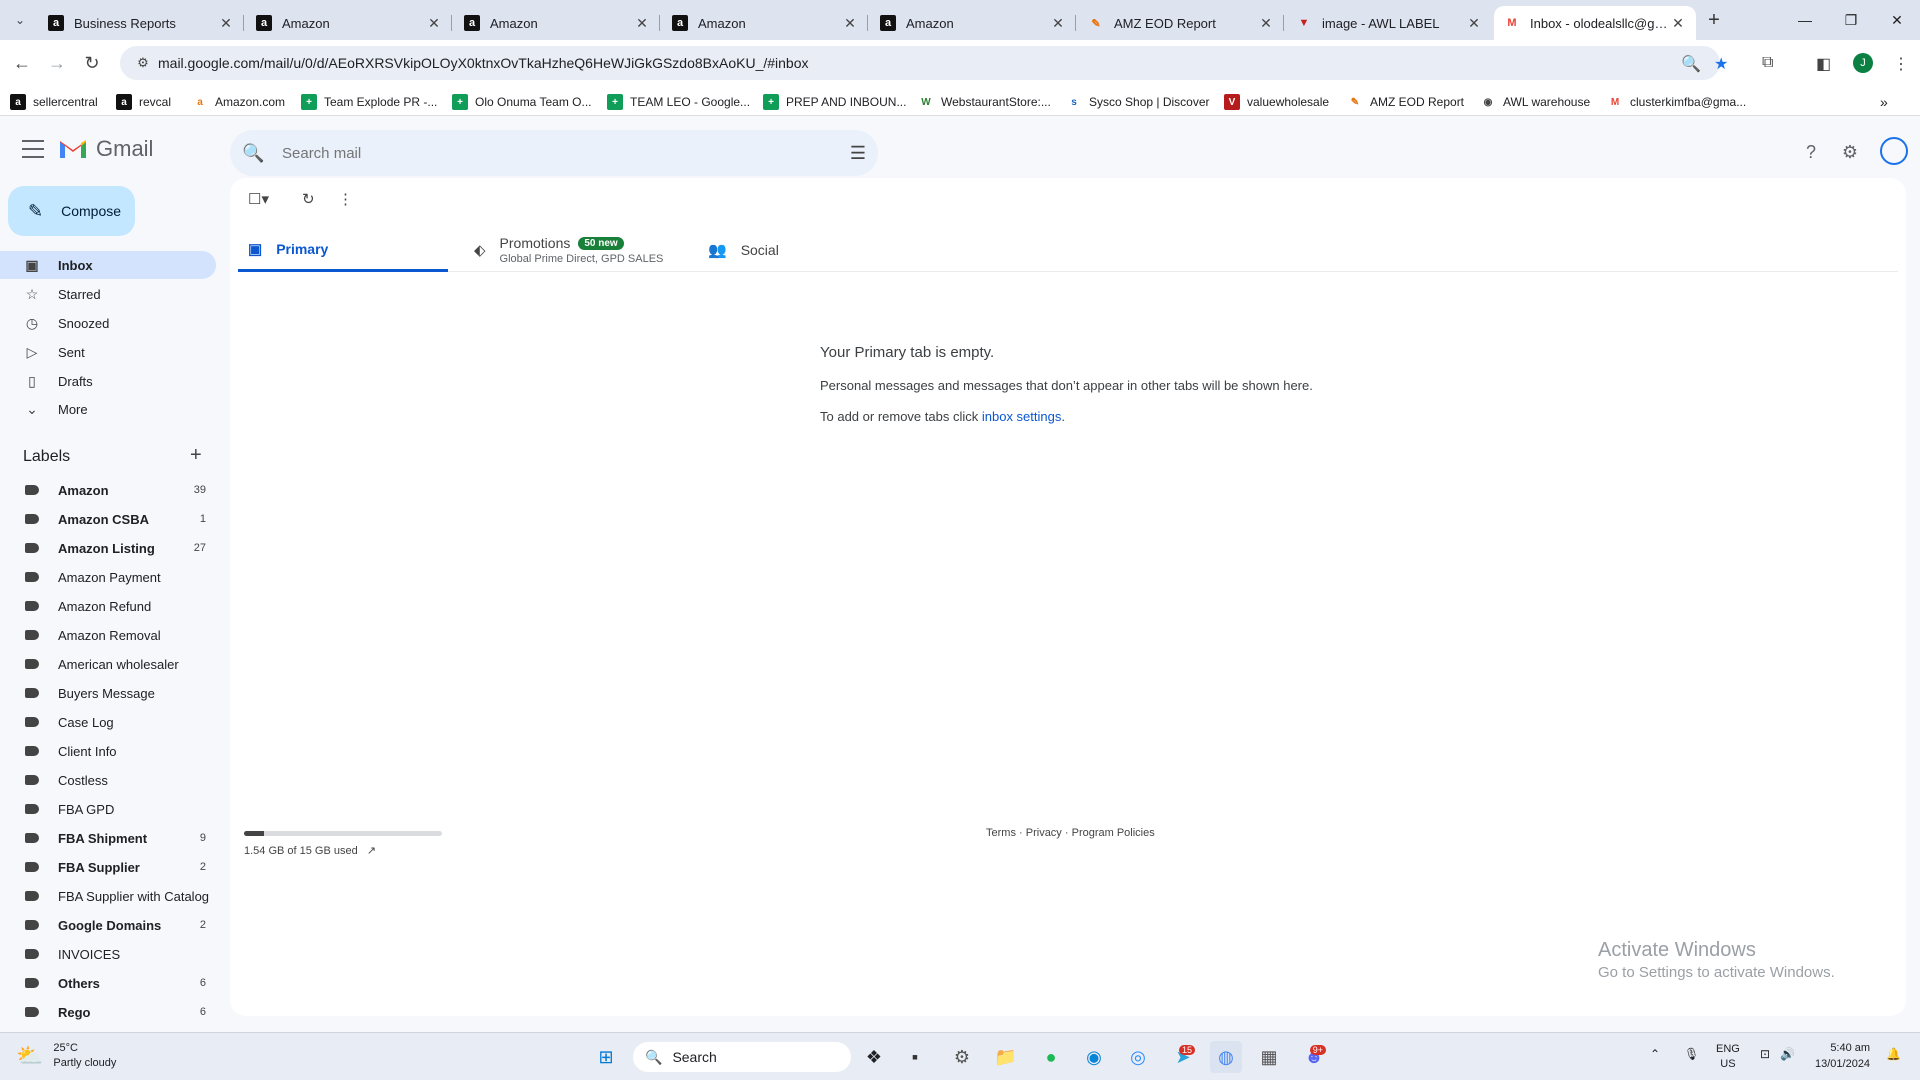 The width and height of the screenshot is (1920, 1080). I want to click on taskbar-search: 🔍 Search, so click(742, 1057).